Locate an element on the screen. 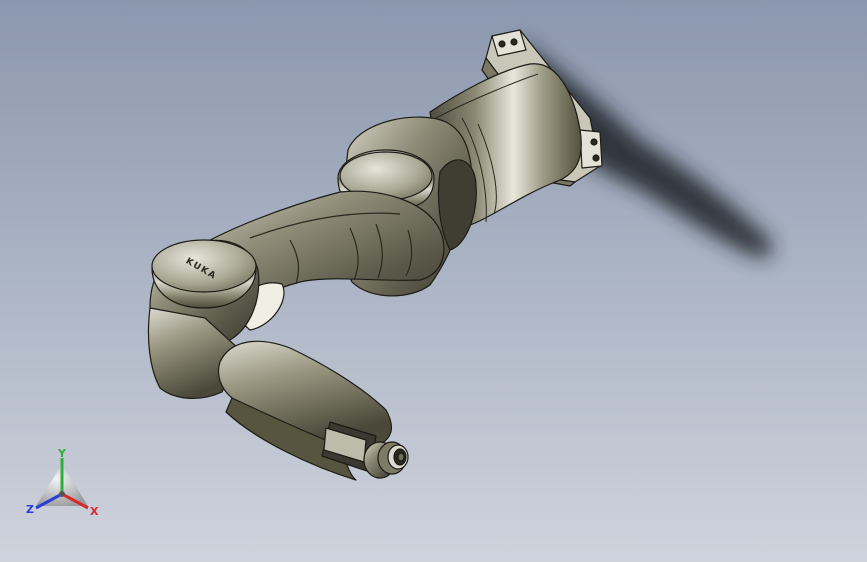 The height and width of the screenshot is (562, 867). wrist-flange is located at coordinates (386, 460).